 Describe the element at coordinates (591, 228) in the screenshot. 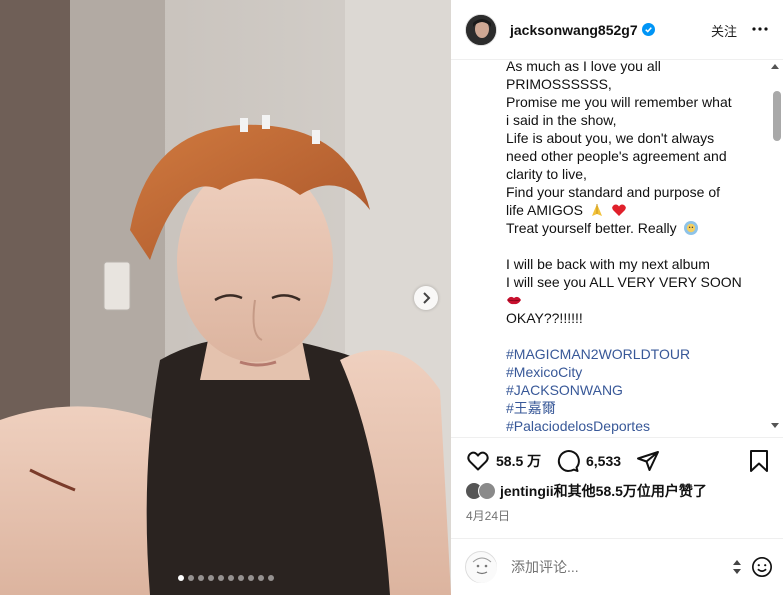

I see `caption-text: Treat yourself better. Really` at that location.